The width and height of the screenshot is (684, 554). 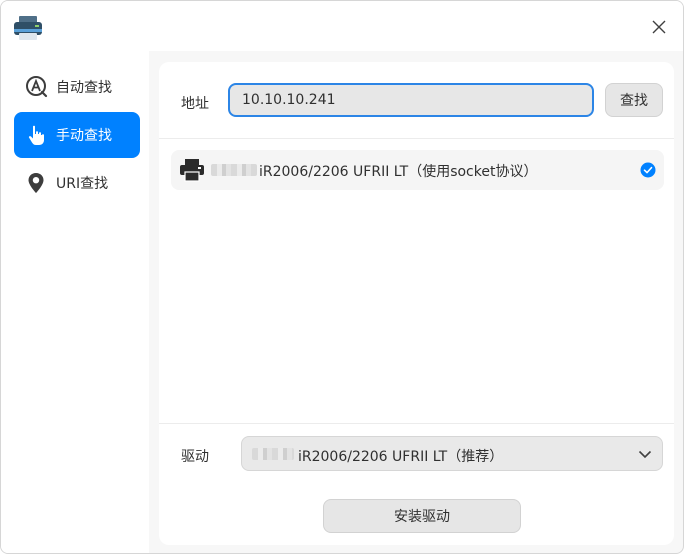 I want to click on titlebar, so click(x=342, y=26).